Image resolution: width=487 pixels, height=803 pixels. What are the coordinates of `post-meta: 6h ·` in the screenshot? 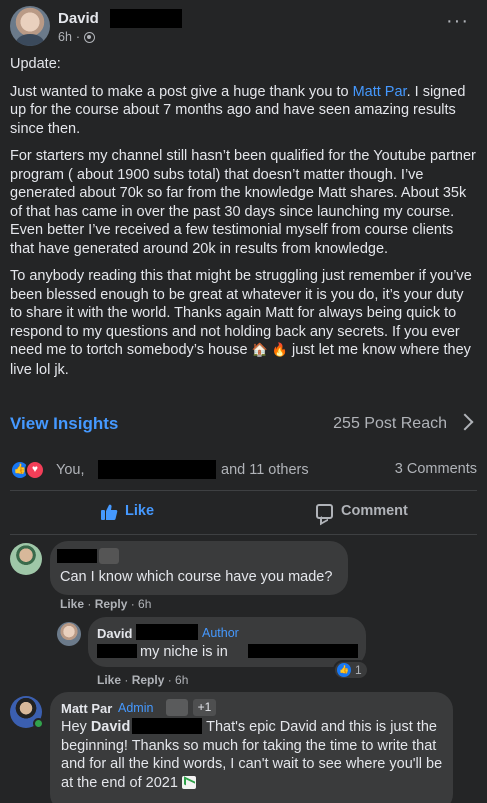 It's located at (77, 37).